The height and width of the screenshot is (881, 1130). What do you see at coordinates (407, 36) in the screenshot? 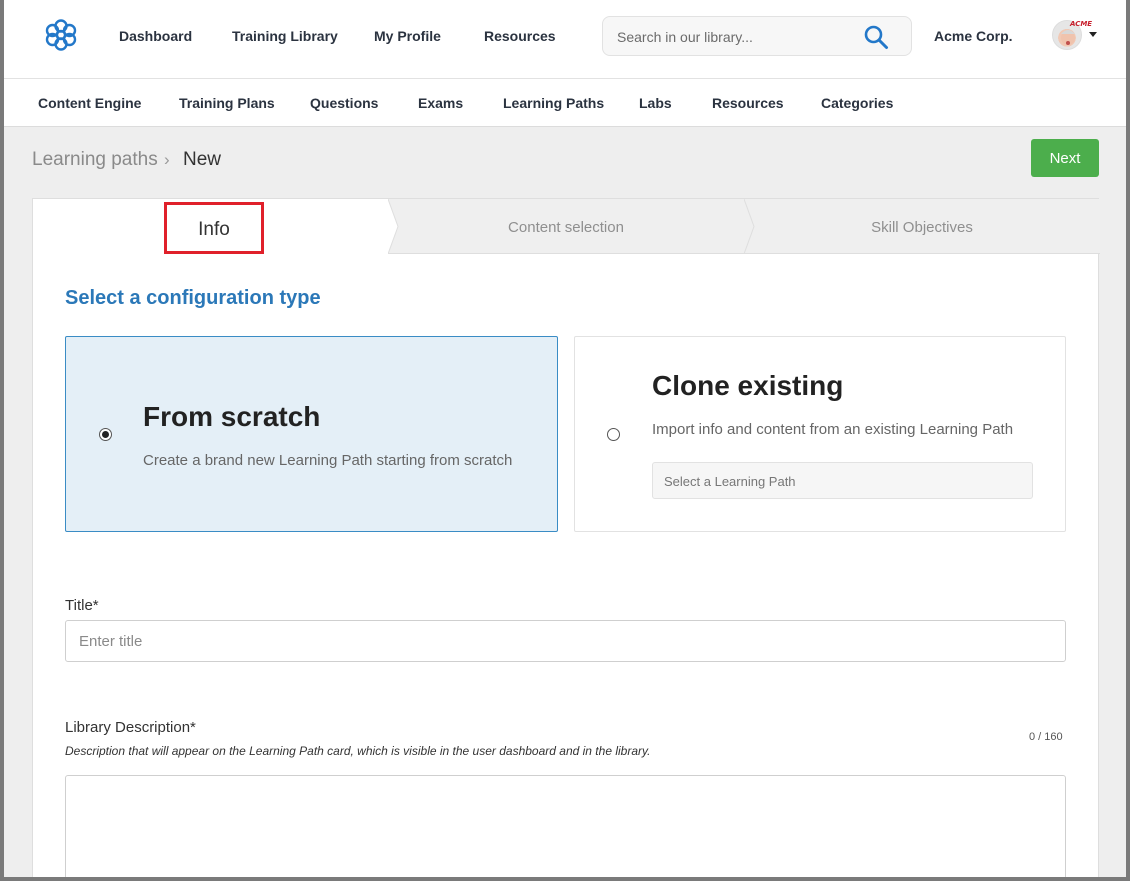
I see `nav-my-profile: My Profile` at bounding box center [407, 36].